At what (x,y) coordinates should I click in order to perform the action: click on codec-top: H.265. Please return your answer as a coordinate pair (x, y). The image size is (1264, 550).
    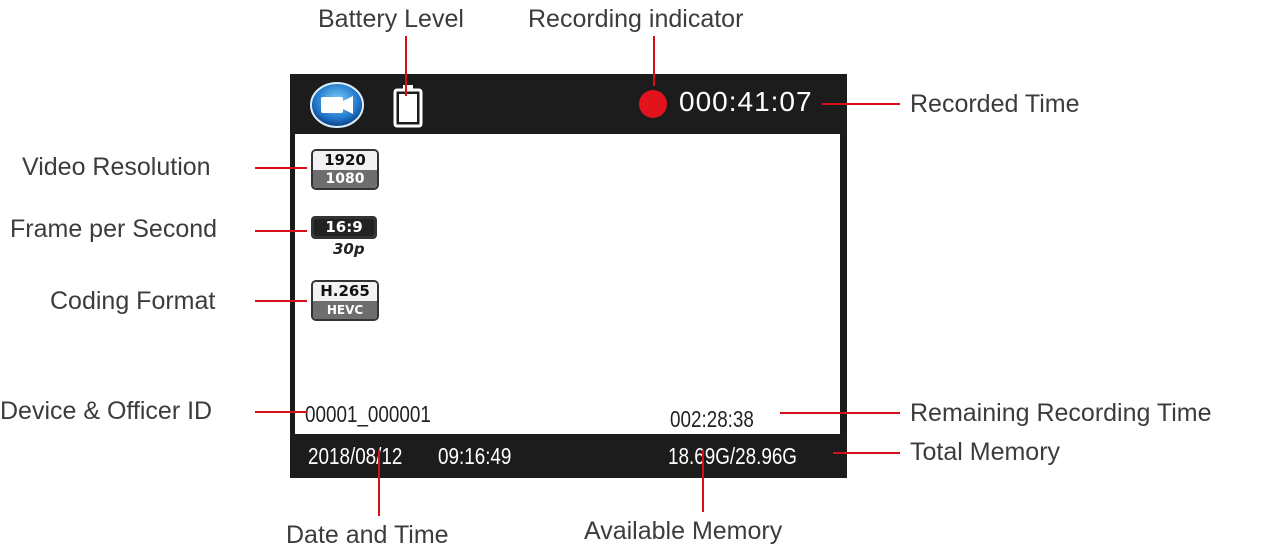
    Looking at the image, I should click on (345, 291).